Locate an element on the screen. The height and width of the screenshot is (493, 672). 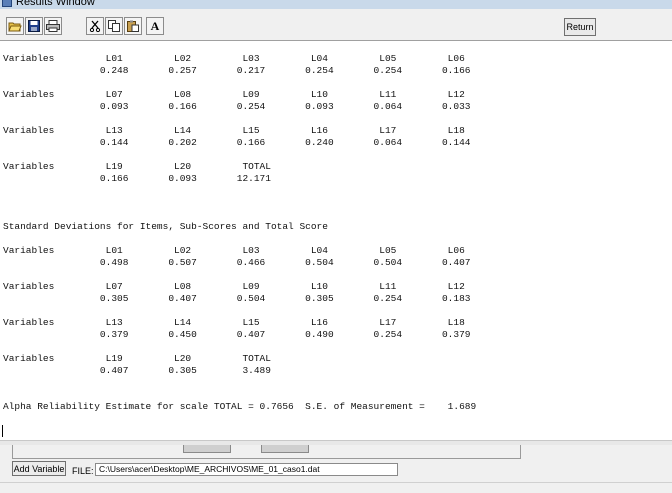
cut-button is located at coordinates (95, 26).